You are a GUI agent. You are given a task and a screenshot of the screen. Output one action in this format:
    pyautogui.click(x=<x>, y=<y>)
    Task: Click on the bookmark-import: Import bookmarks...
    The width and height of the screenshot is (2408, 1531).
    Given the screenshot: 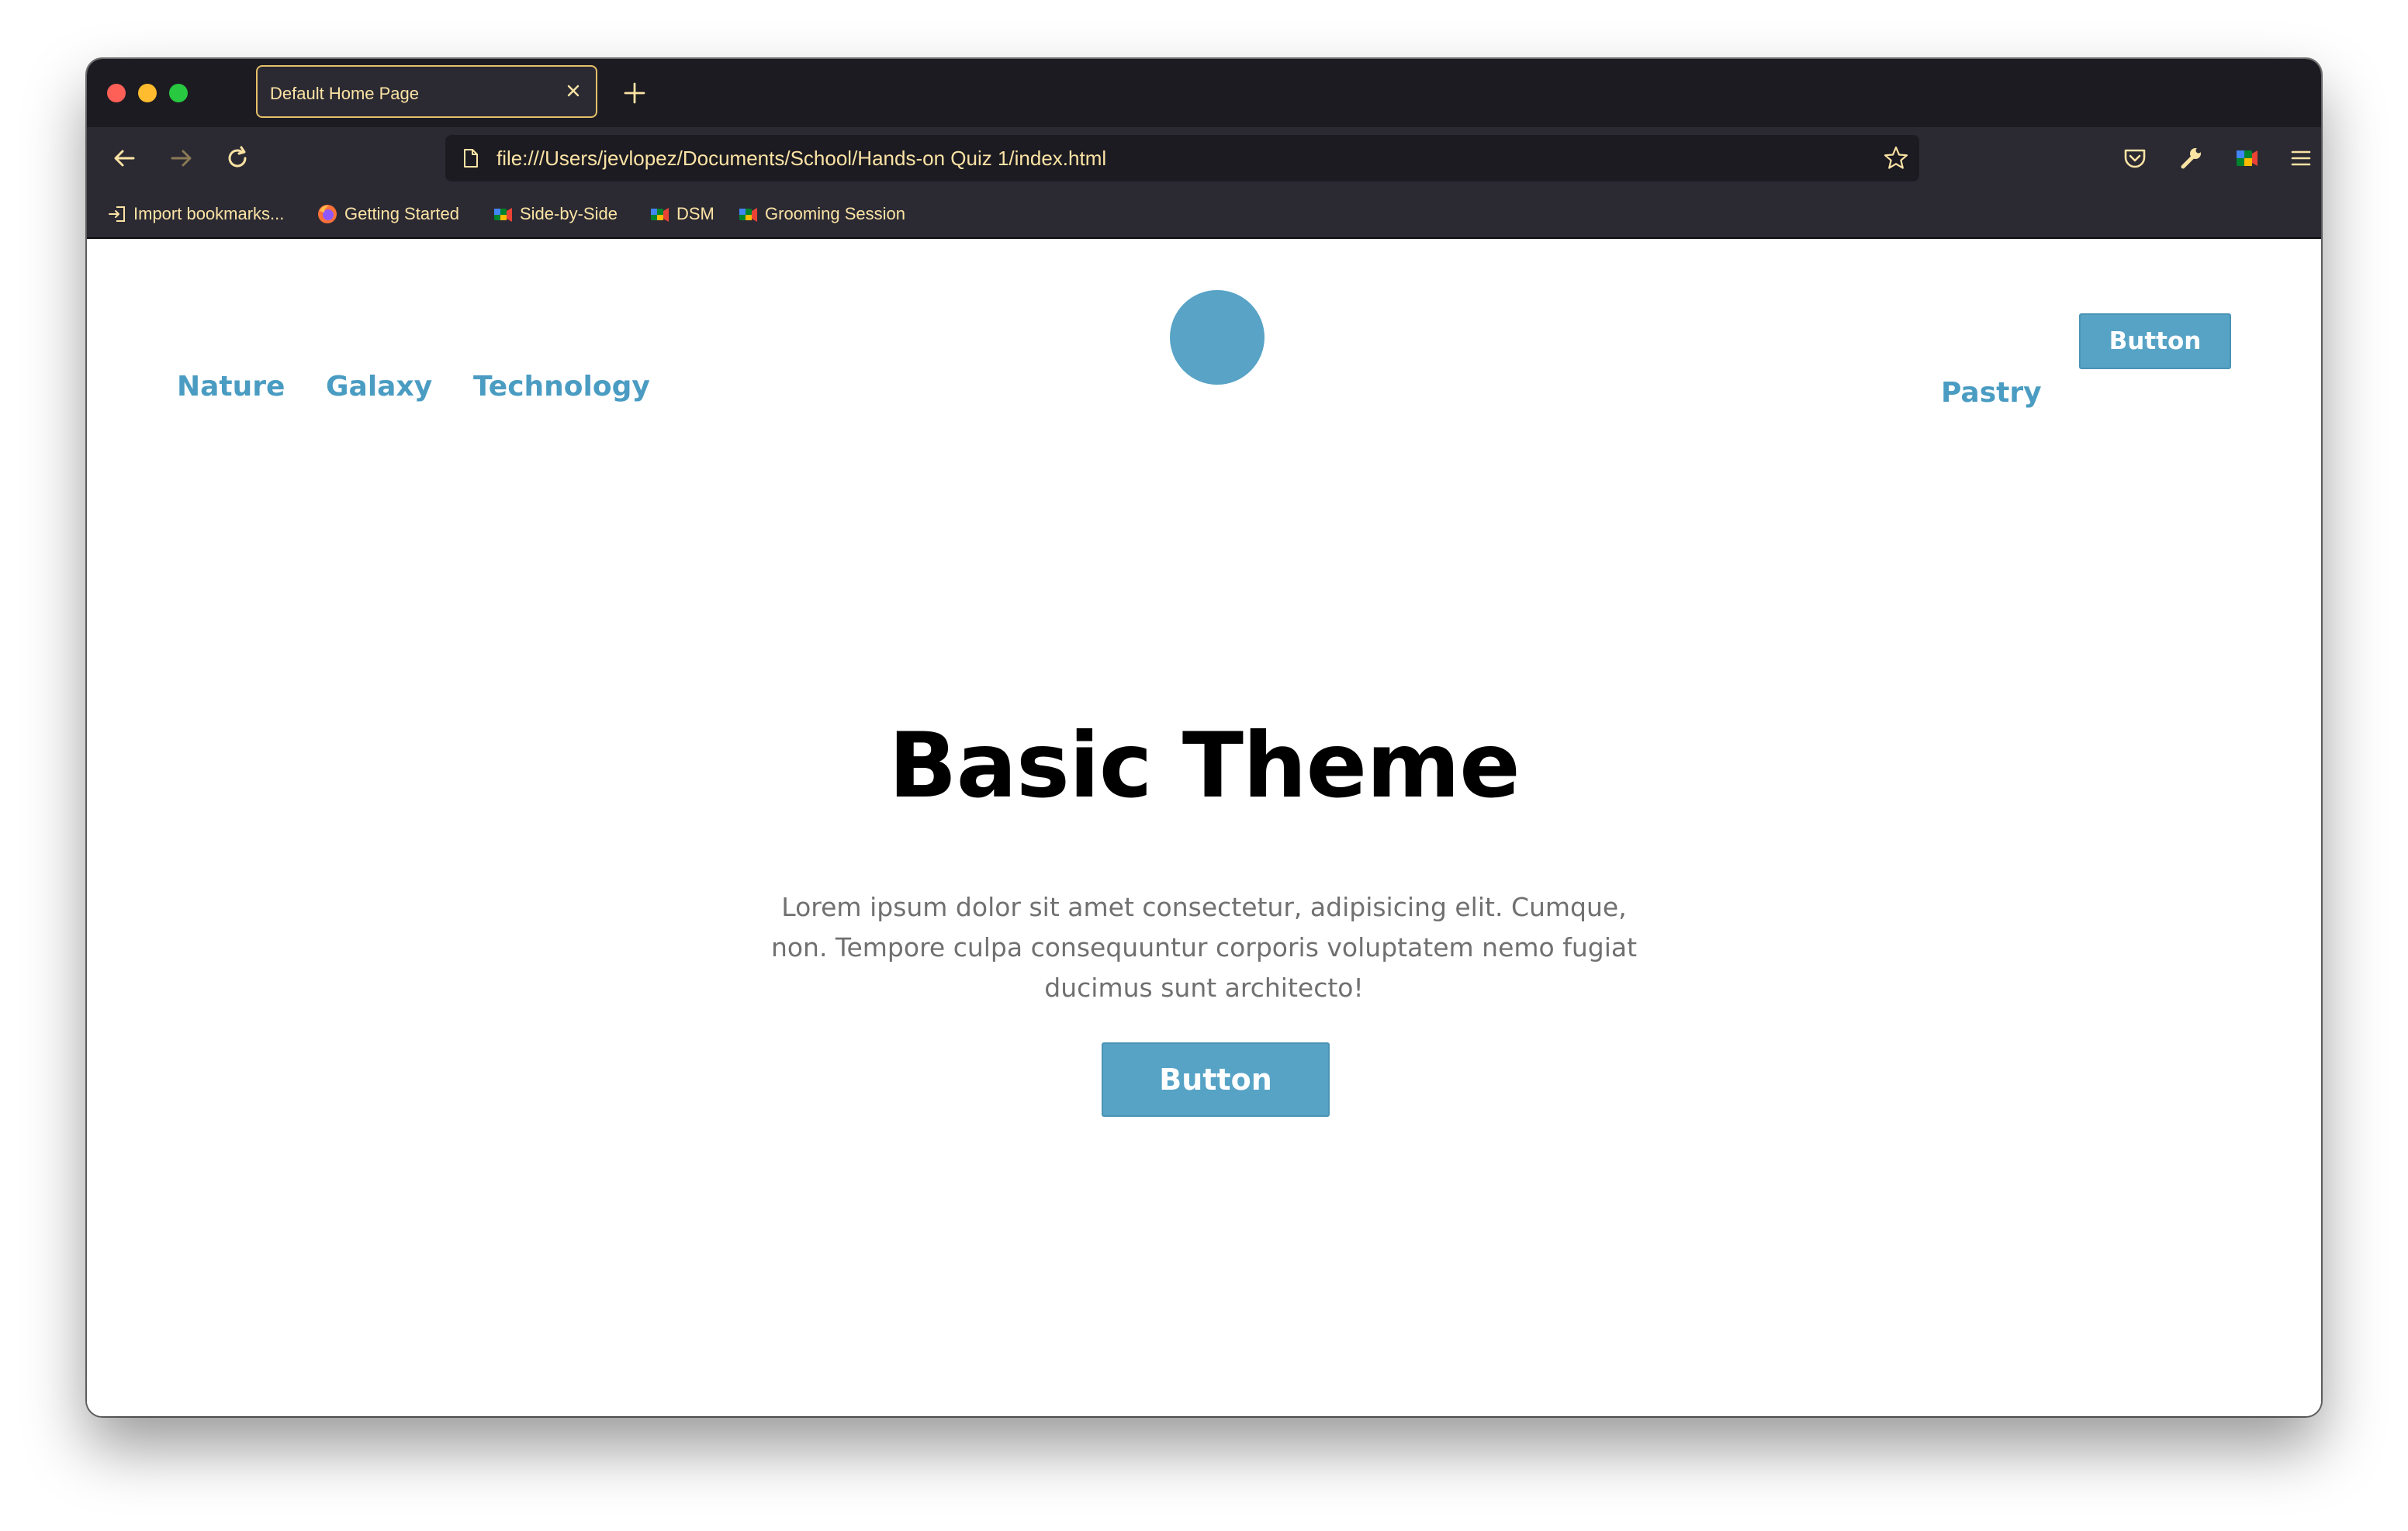 What is the action you would take?
    pyautogui.click(x=195, y=214)
    